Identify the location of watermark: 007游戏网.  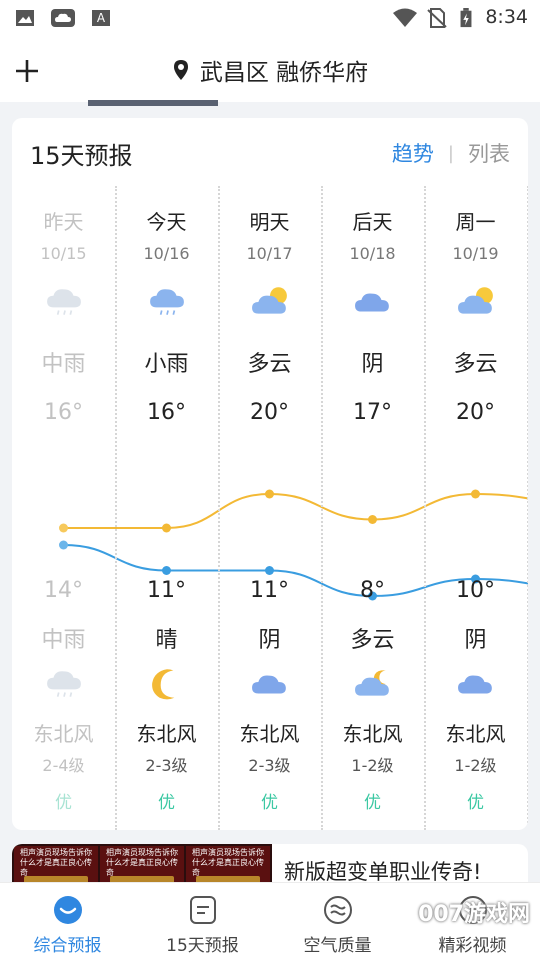
(474, 914).